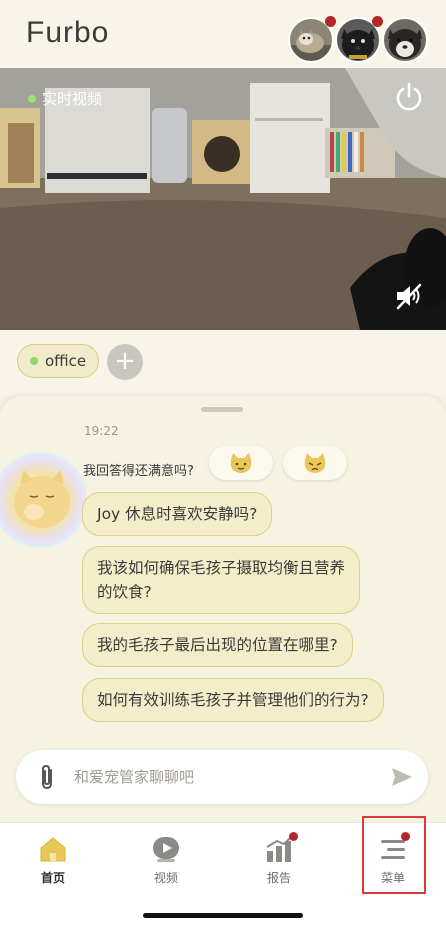 The image size is (446, 928). What do you see at coordinates (53, 864) in the screenshot?
I see `nav-home: 首页` at bounding box center [53, 864].